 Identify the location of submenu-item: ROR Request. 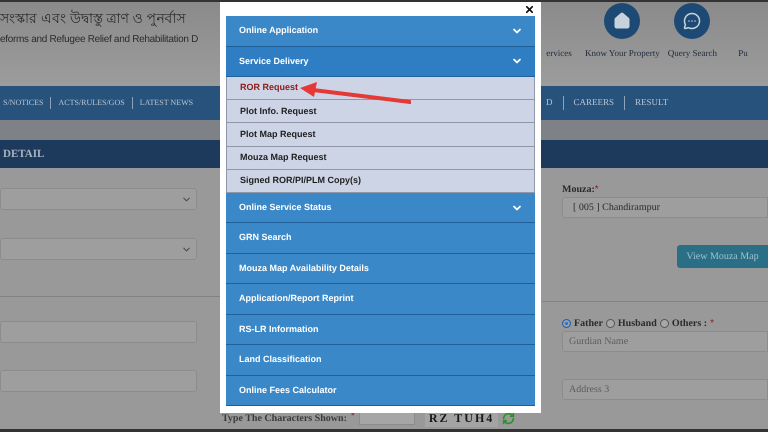
(380, 88).